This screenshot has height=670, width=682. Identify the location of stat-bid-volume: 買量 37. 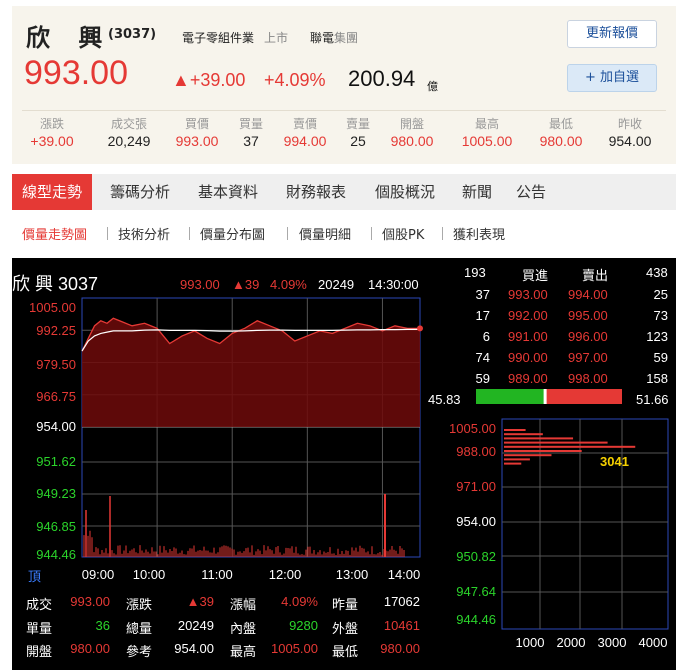
(251, 133).